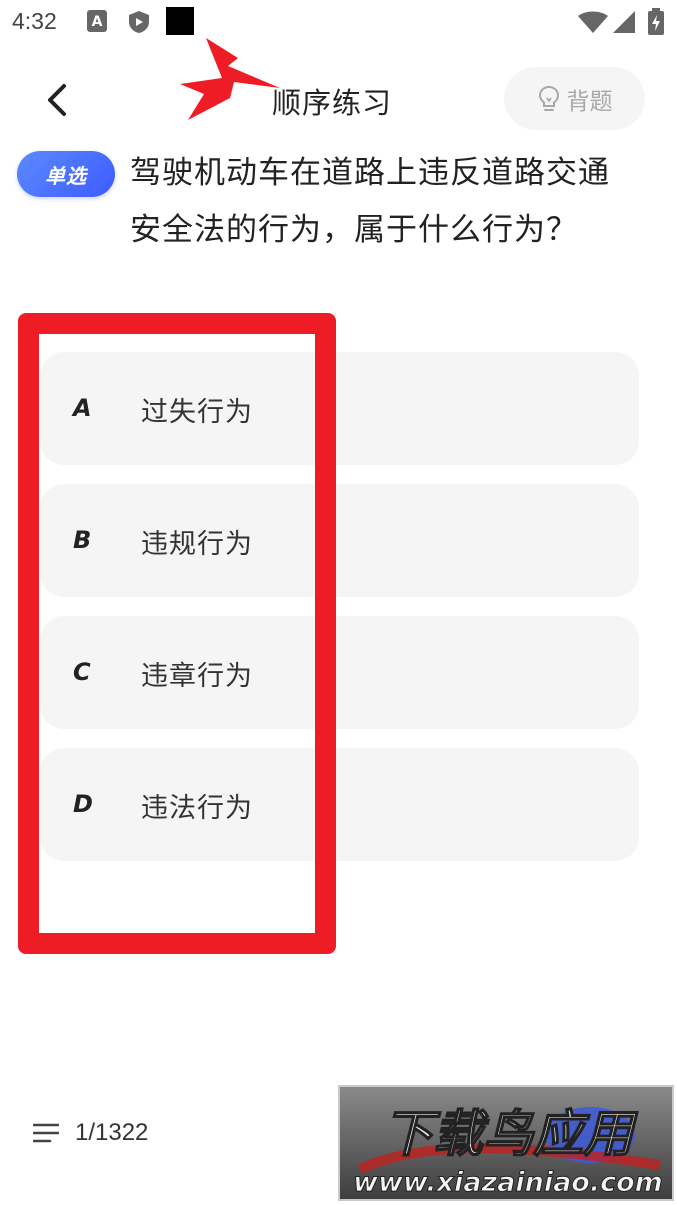 The image size is (677, 1205). What do you see at coordinates (34, 21) in the screenshot?
I see `status-time: 4:32` at bounding box center [34, 21].